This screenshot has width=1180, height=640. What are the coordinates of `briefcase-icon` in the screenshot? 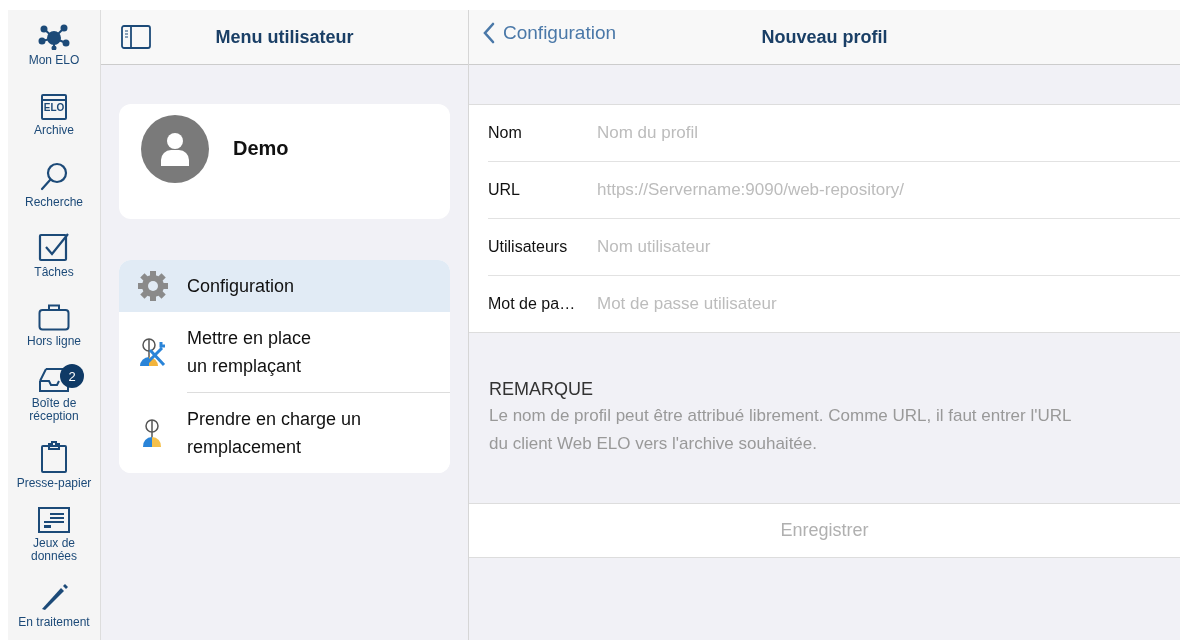 It's located at (54, 316).